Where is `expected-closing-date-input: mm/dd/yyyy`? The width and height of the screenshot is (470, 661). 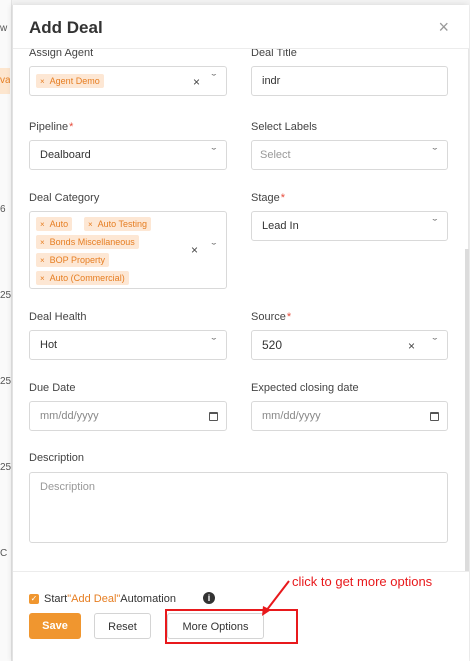
expected-closing-date-input: mm/dd/yyyy is located at coordinates (349, 416).